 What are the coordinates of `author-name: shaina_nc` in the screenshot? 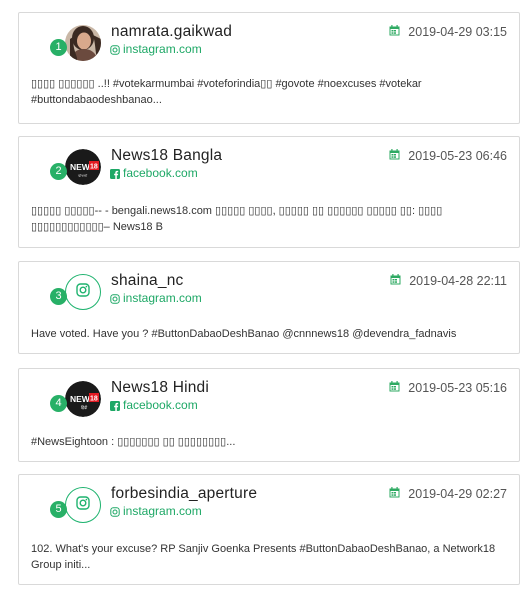 It's located at (147, 281).